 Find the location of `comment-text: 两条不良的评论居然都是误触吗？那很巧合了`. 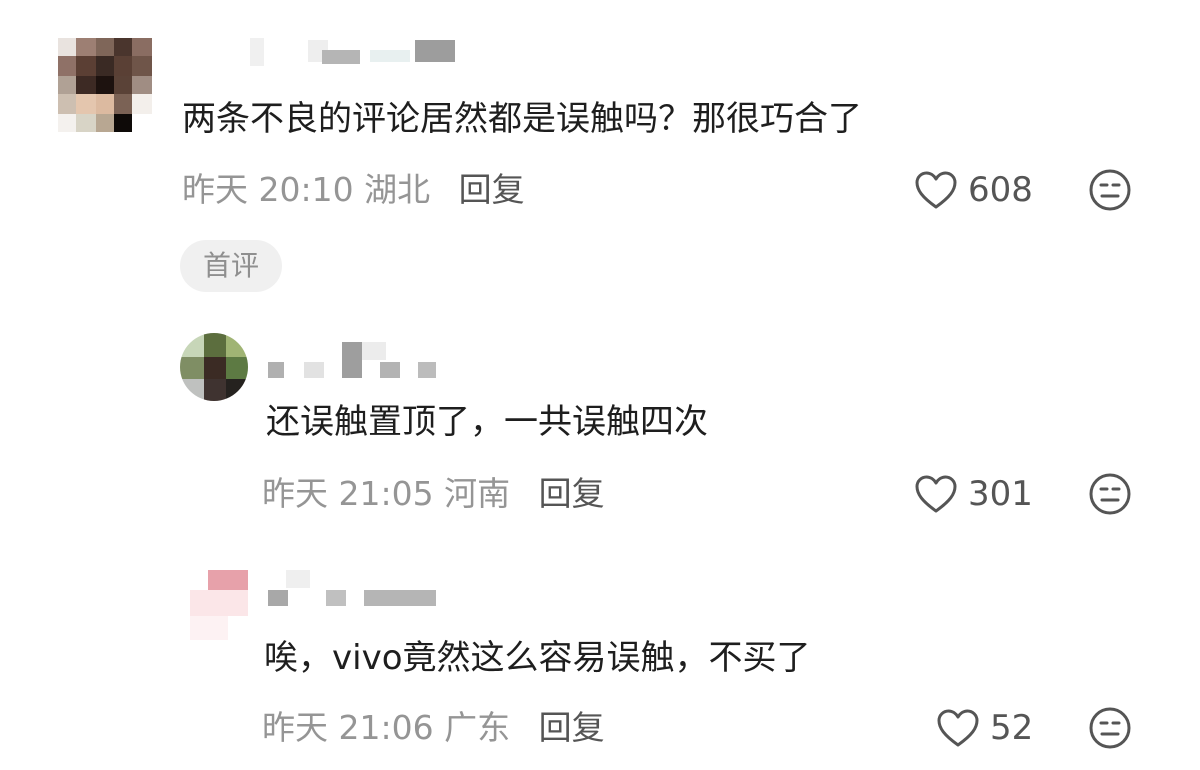

comment-text: 两条不良的评论居然都是误触吗？那很巧合了 is located at coordinates (522, 119).